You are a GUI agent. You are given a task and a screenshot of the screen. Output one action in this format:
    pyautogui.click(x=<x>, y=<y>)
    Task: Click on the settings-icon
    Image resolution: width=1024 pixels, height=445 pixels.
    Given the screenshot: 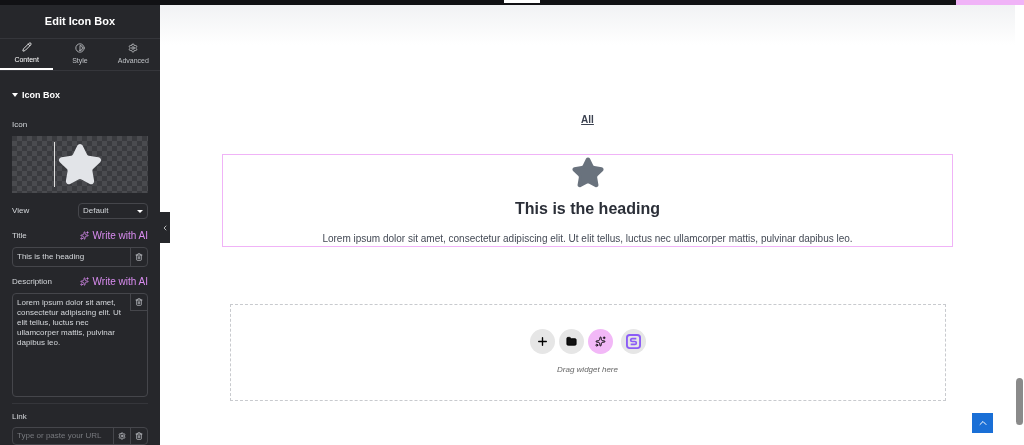 What is the action you would take?
    pyautogui.click(x=122, y=436)
    